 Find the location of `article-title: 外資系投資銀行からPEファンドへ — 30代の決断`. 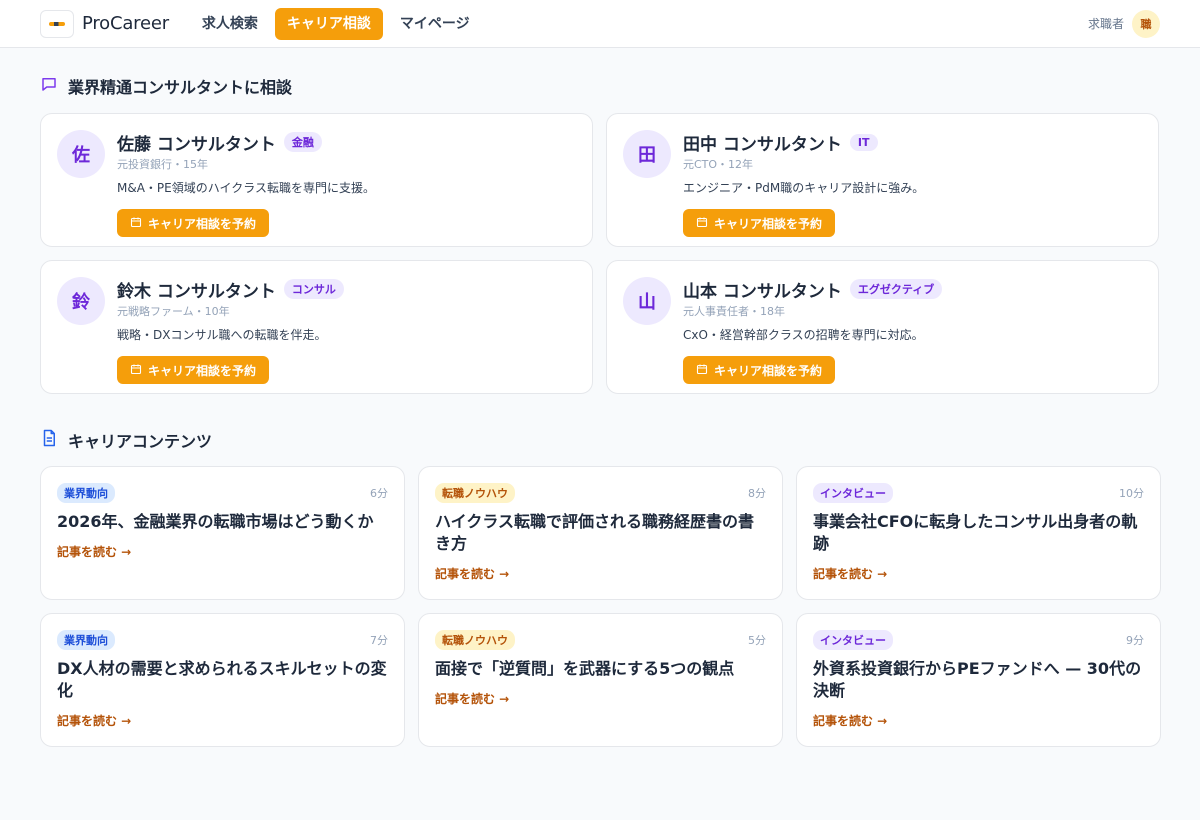

article-title: 外資系投資銀行からPEファンドへ — 30代の決断 is located at coordinates (978, 680).